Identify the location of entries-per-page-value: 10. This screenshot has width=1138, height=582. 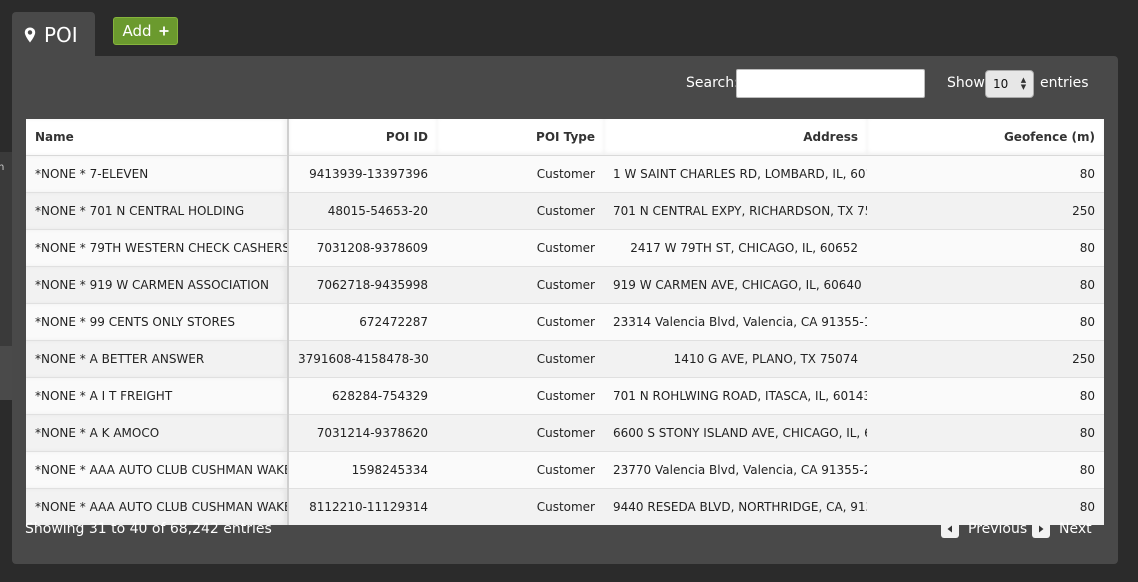
(1001, 84).